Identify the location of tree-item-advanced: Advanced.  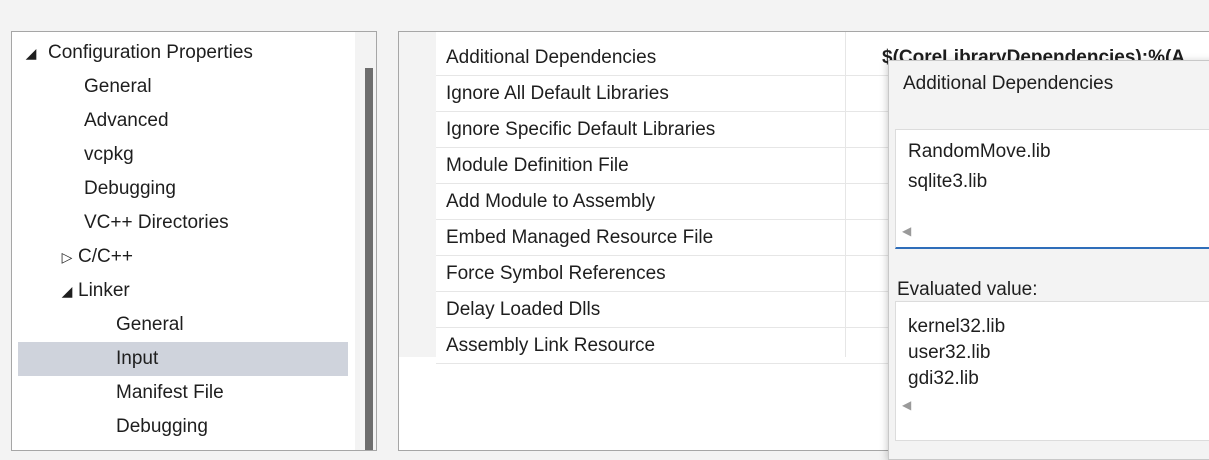
(183, 121).